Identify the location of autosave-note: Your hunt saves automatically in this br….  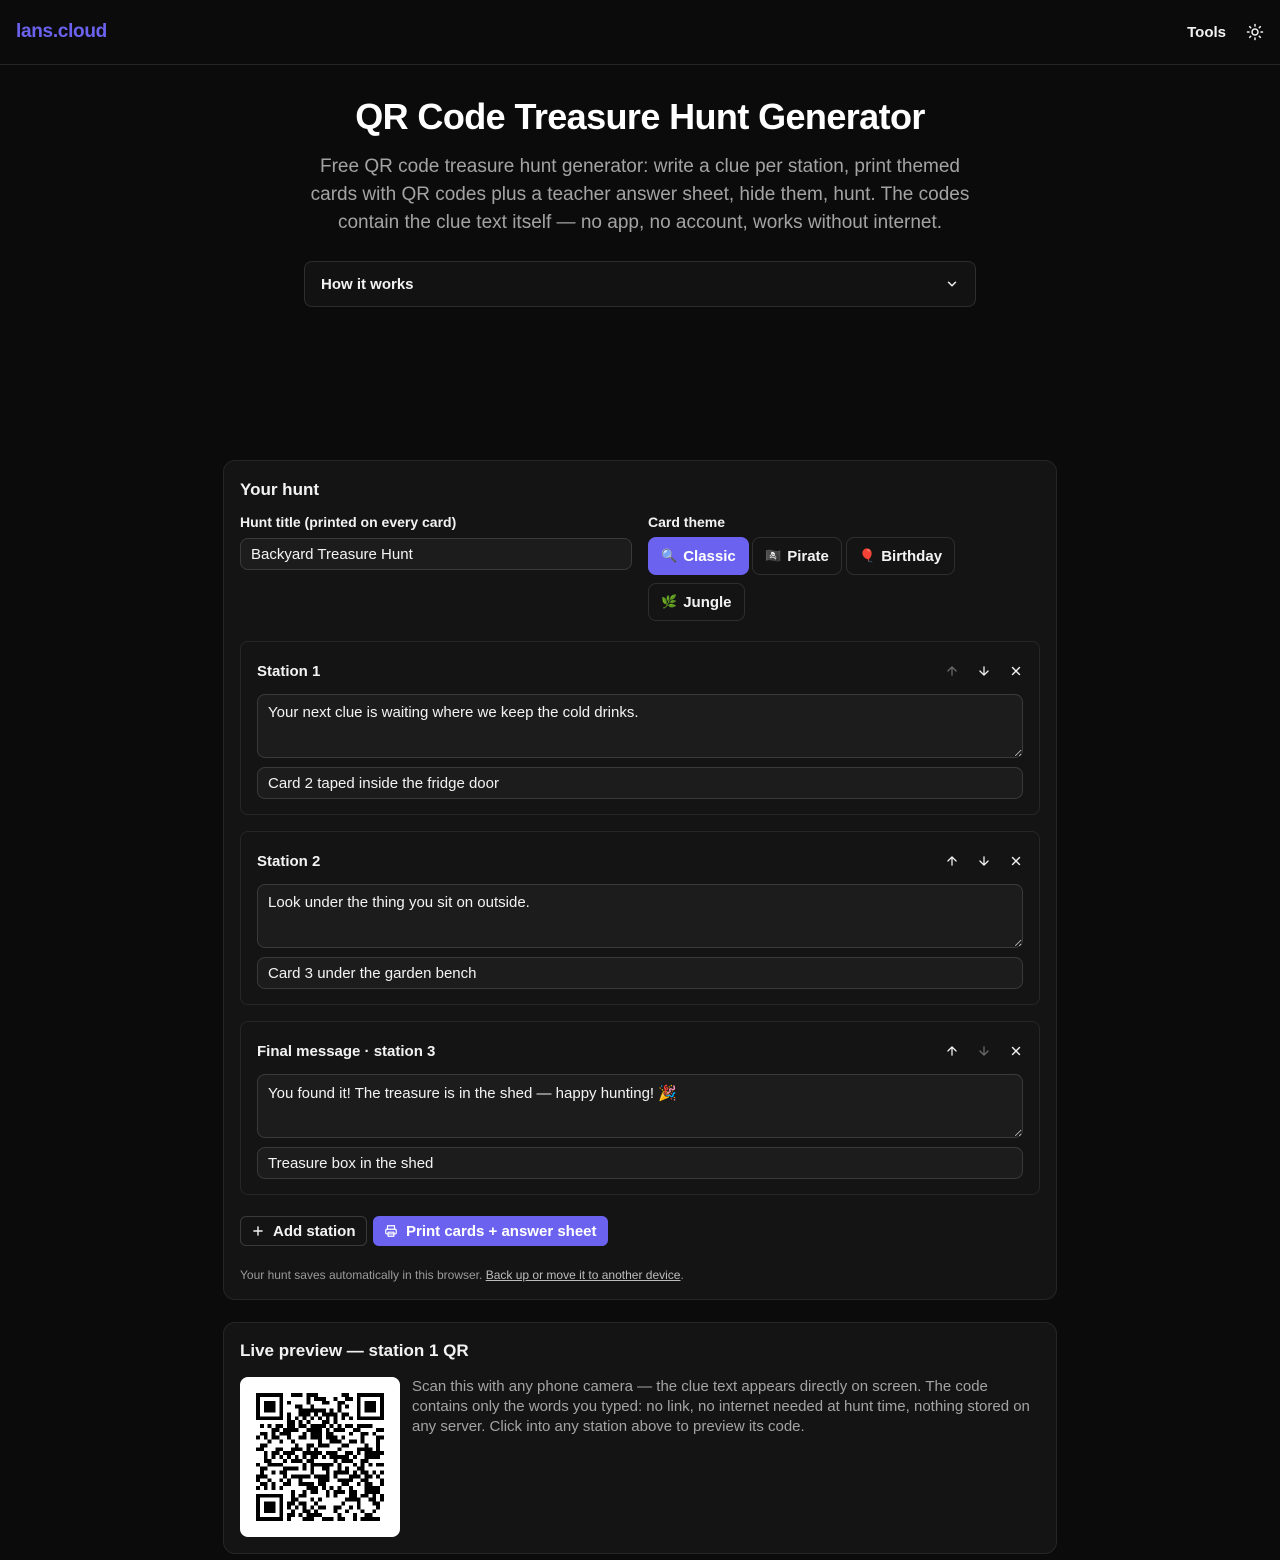
(462, 1275).